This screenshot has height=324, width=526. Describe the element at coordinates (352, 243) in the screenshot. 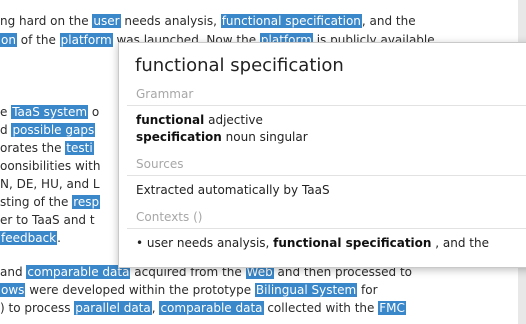

I see `context-term: functional specification` at that location.